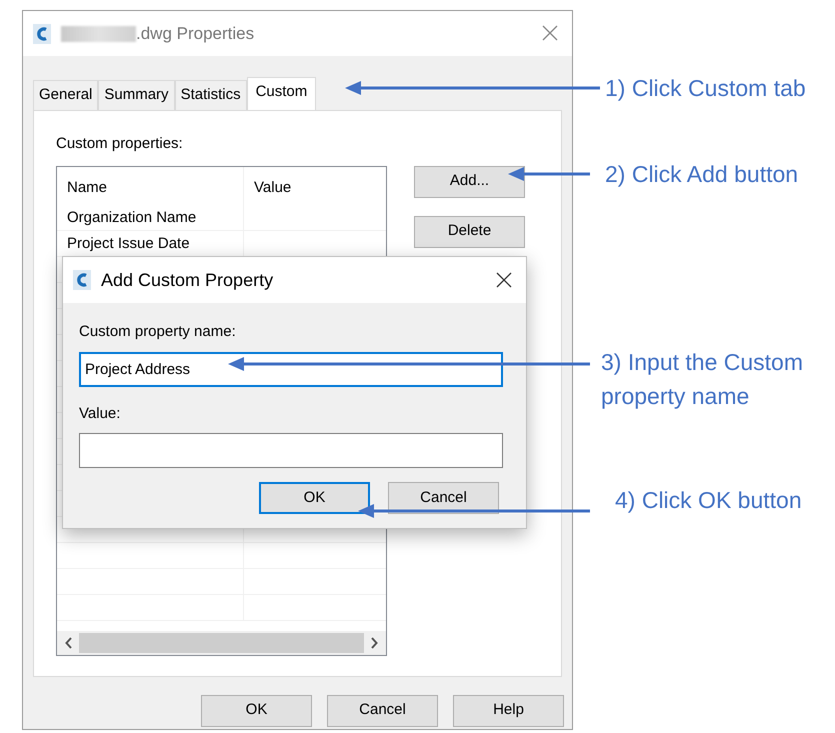 The image size is (835, 733). What do you see at coordinates (291, 450) in the screenshot?
I see `input-field` at bounding box center [291, 450].